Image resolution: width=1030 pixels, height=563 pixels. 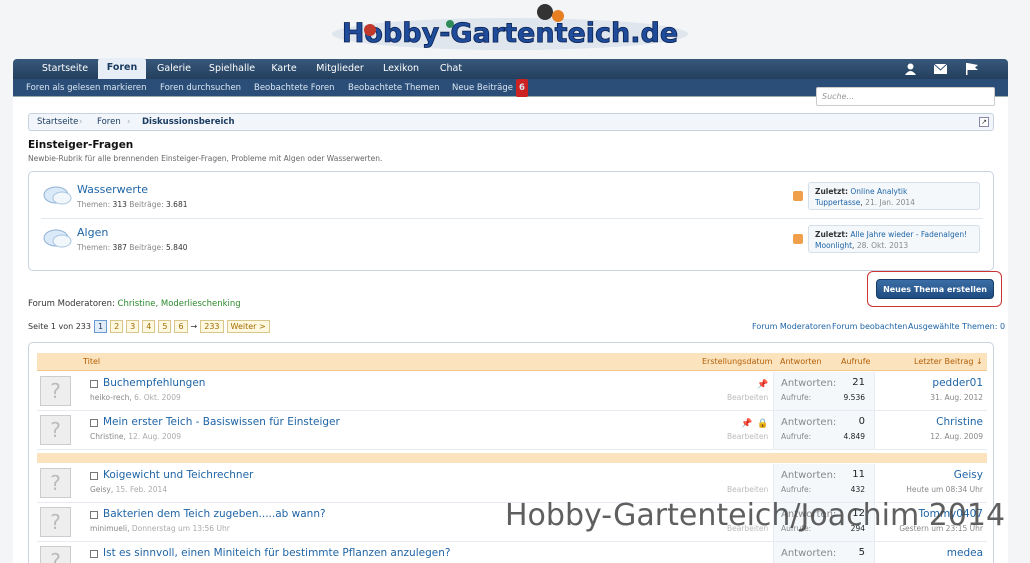 What do you see at coordinates (178, 475) in the screenshot?
I see `thread-title: Koigewicht und Teichrechner` at bounding box center [178, 475].